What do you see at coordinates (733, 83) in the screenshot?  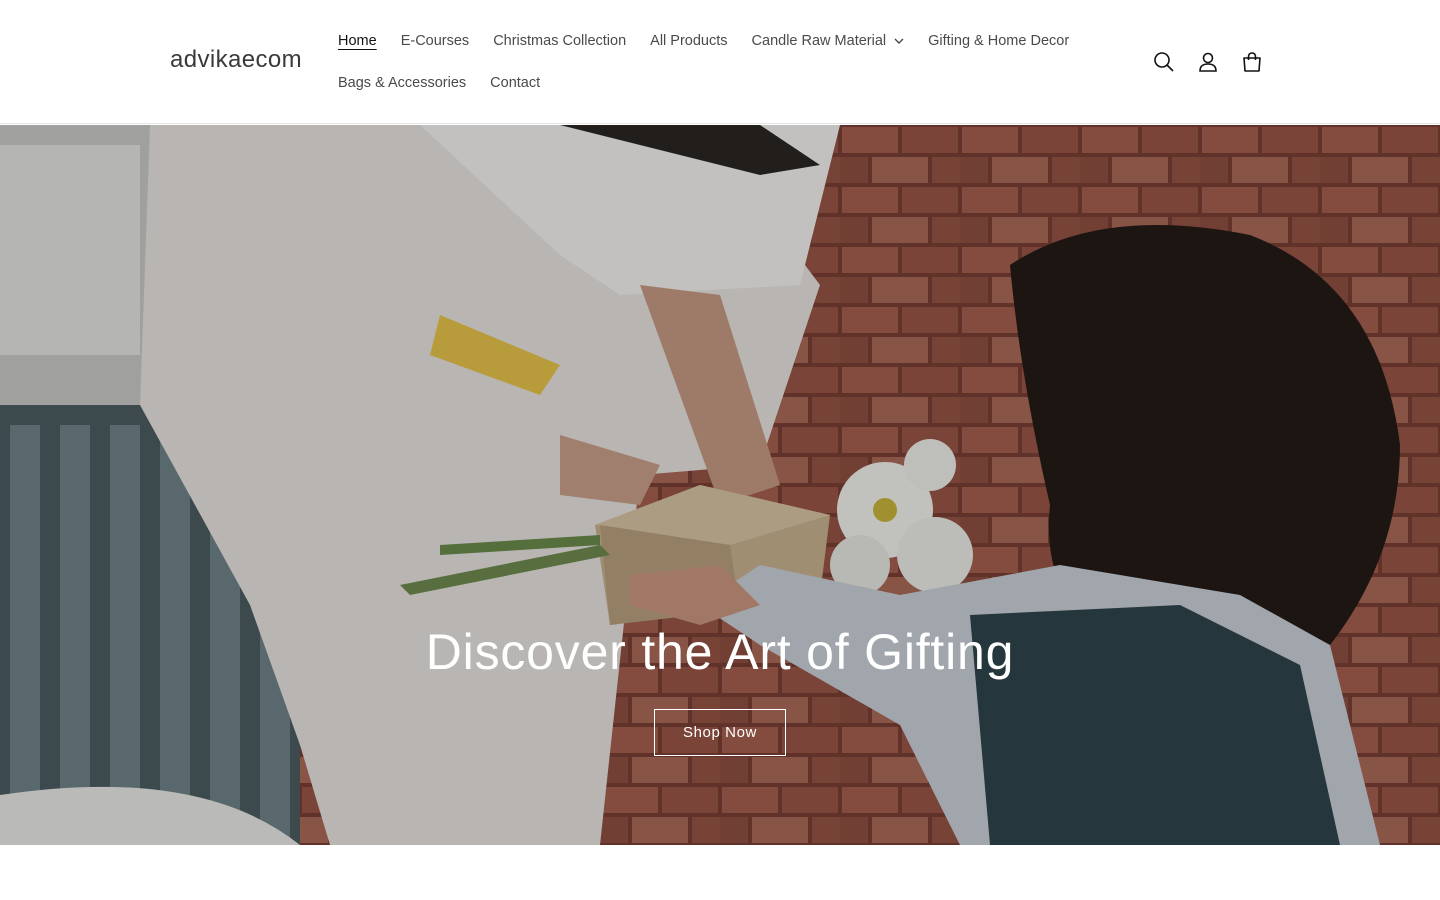 I see `nav-row-2: Bags & Accessories Contact` at bounding box center [733, 83].